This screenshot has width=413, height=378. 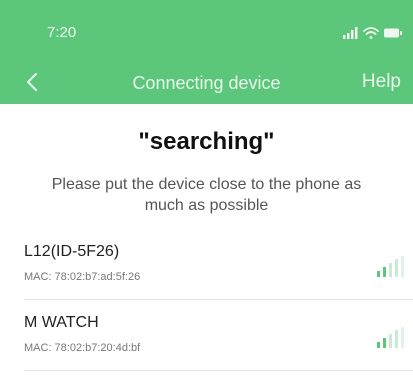 What do you see at coordinates (82, 277) in the screenshot?
I see `device-mac-address: MAC: 78:02:b7:ad:5f:26` at bounding box center [82, 277].